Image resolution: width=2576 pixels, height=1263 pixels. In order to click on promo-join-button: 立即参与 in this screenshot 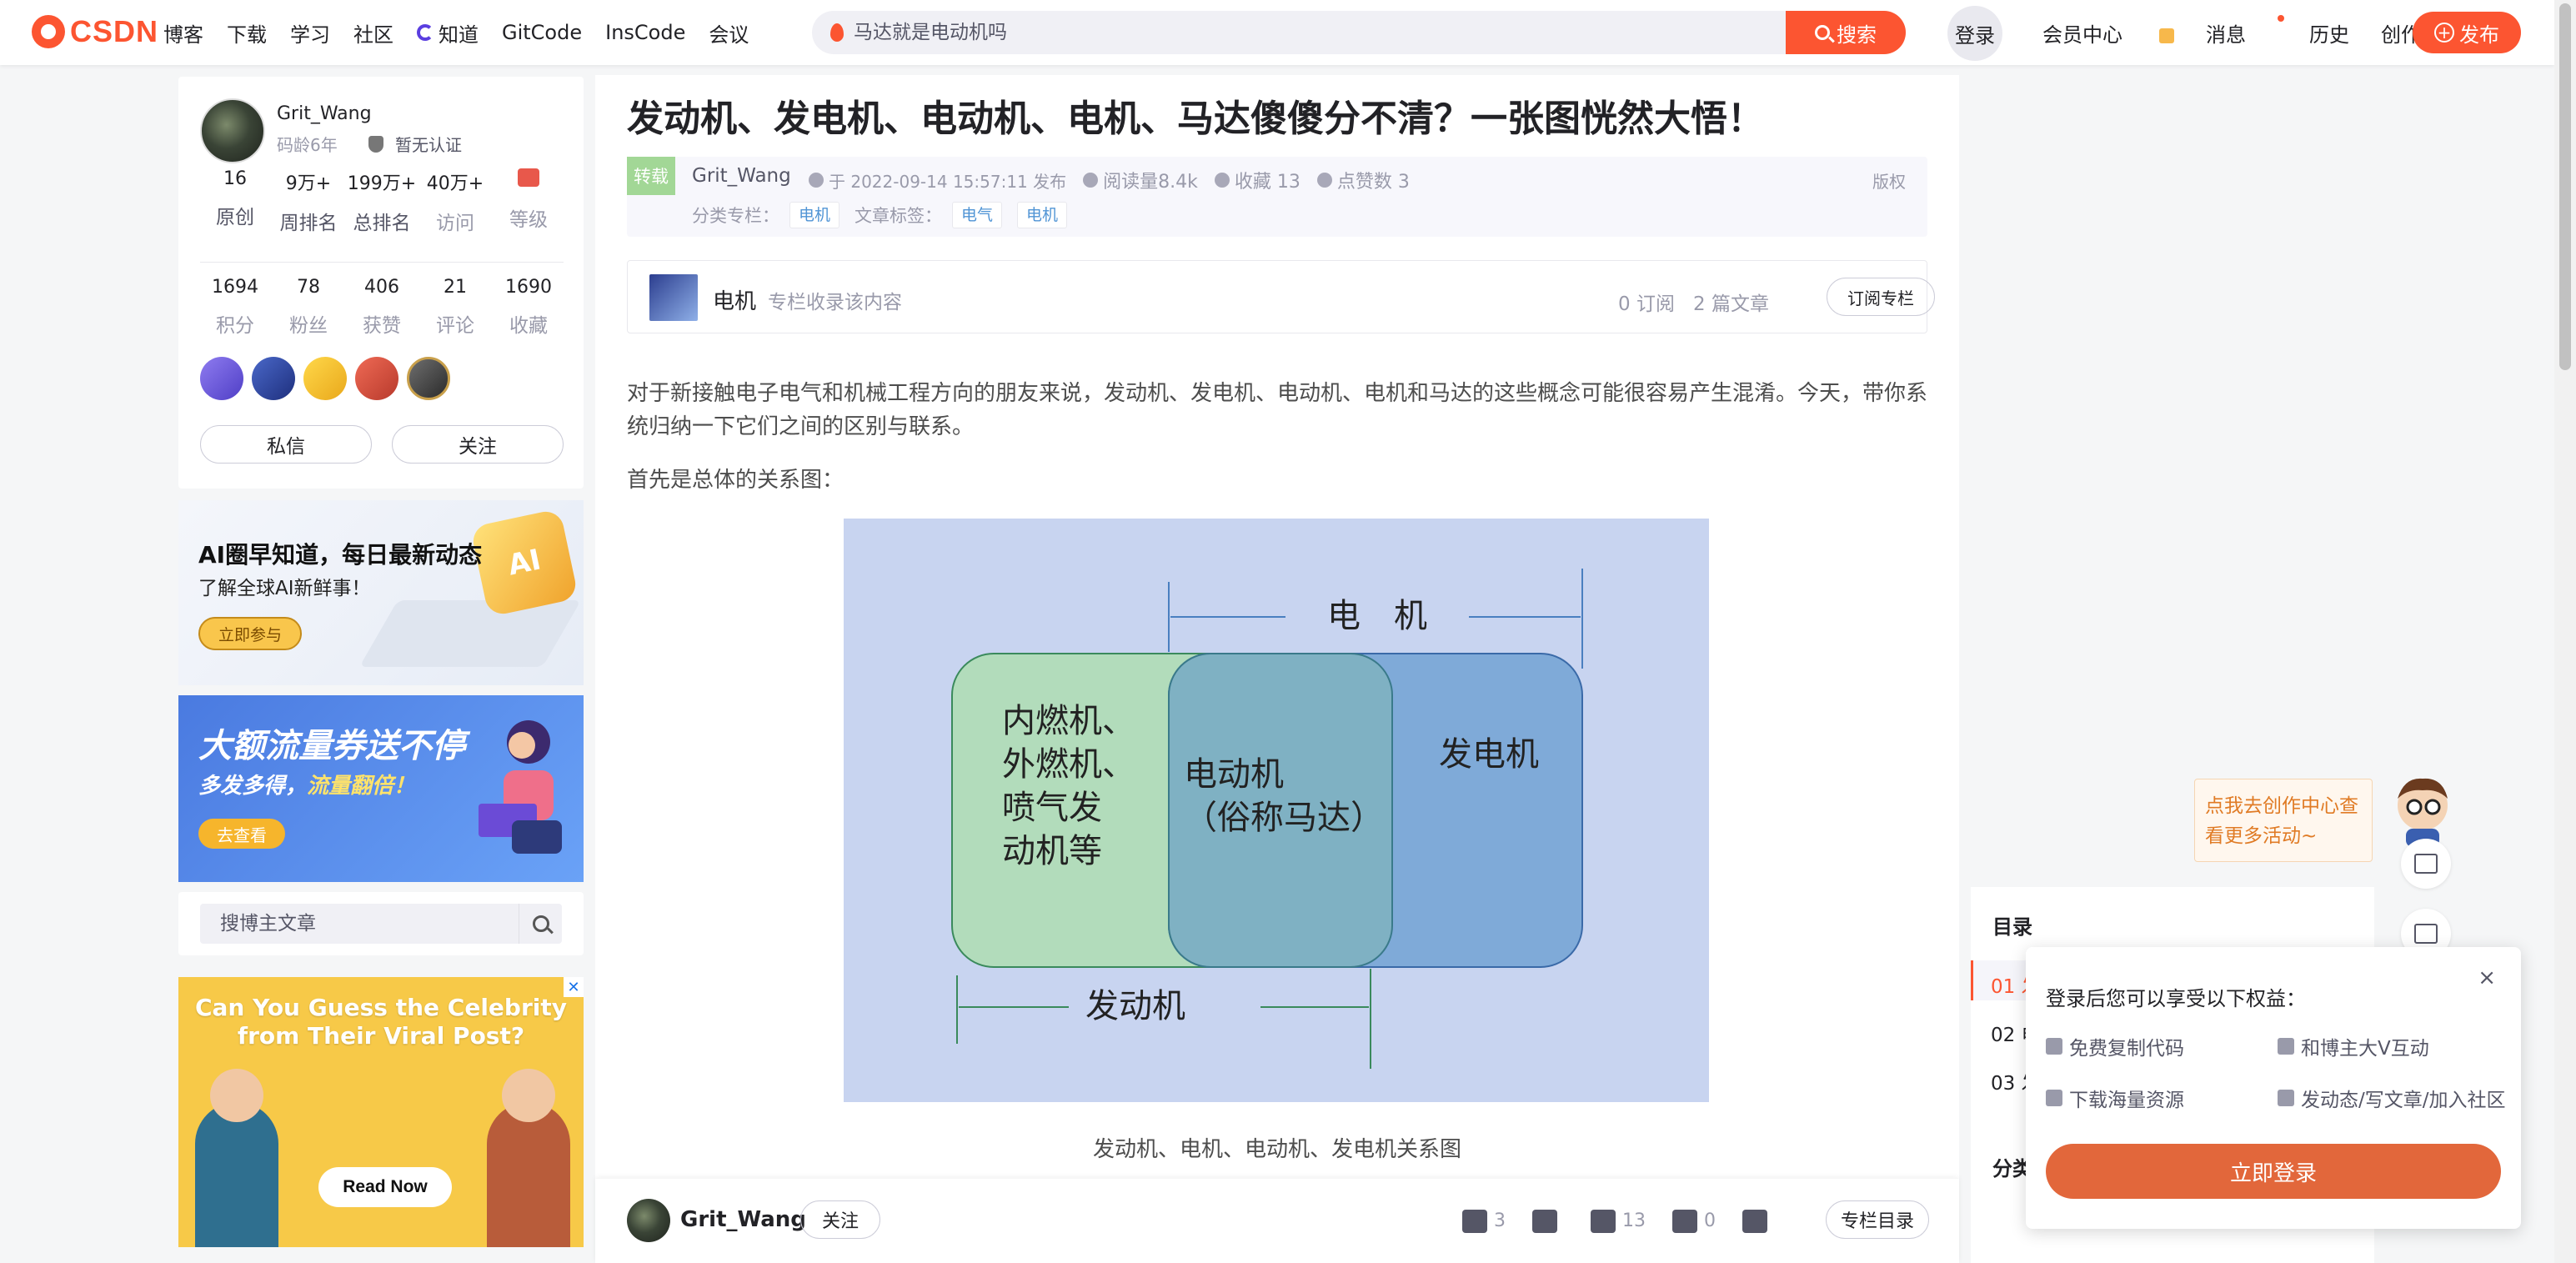, I will do `click(250, 633)`.